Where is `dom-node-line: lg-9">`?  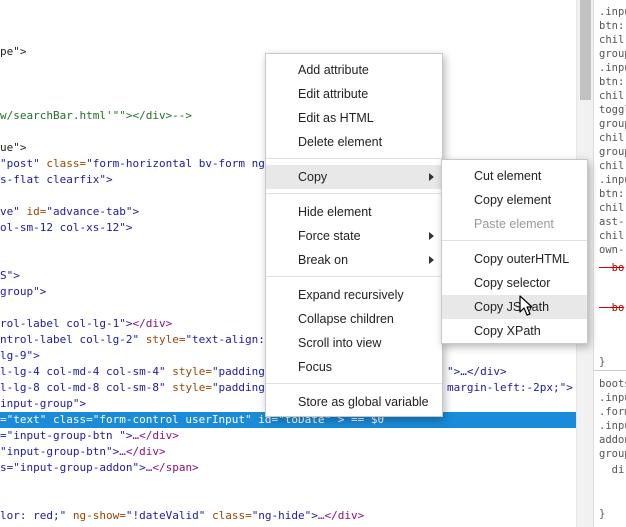 dom-node-line: lg-9"> is located at coordinates (20, 356).